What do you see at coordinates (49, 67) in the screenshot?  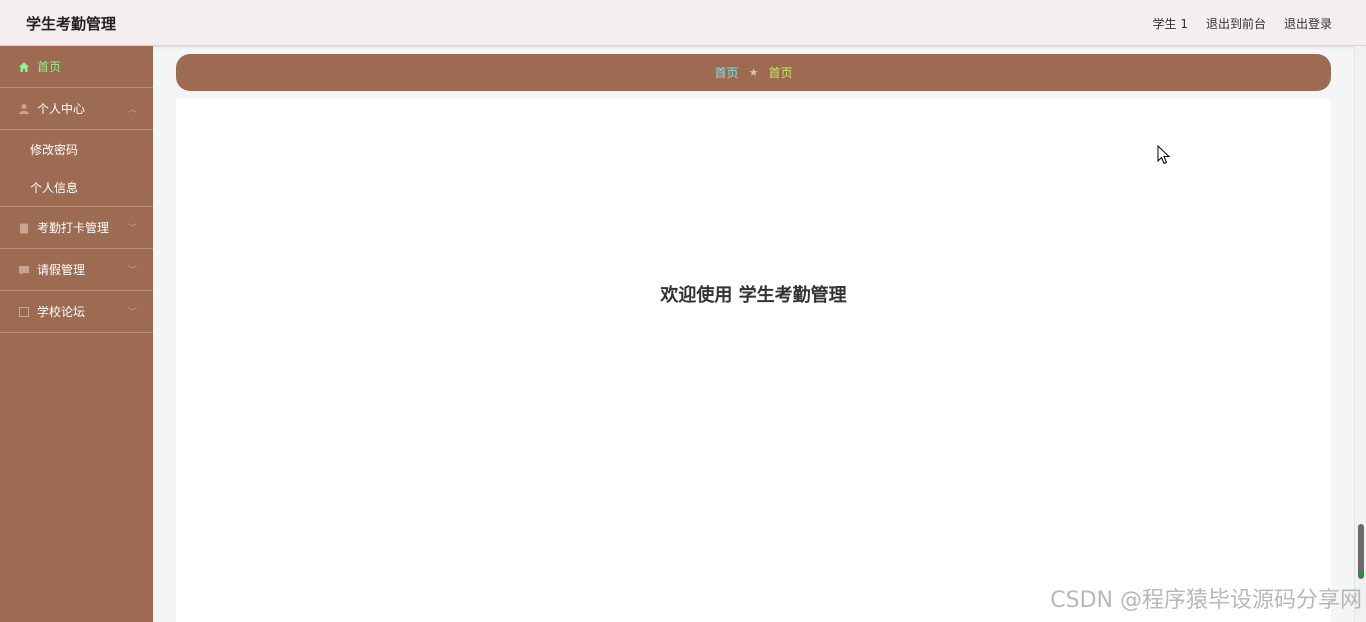 I see `sidebar-item-label: 首页` at bounding box center [49, 67].